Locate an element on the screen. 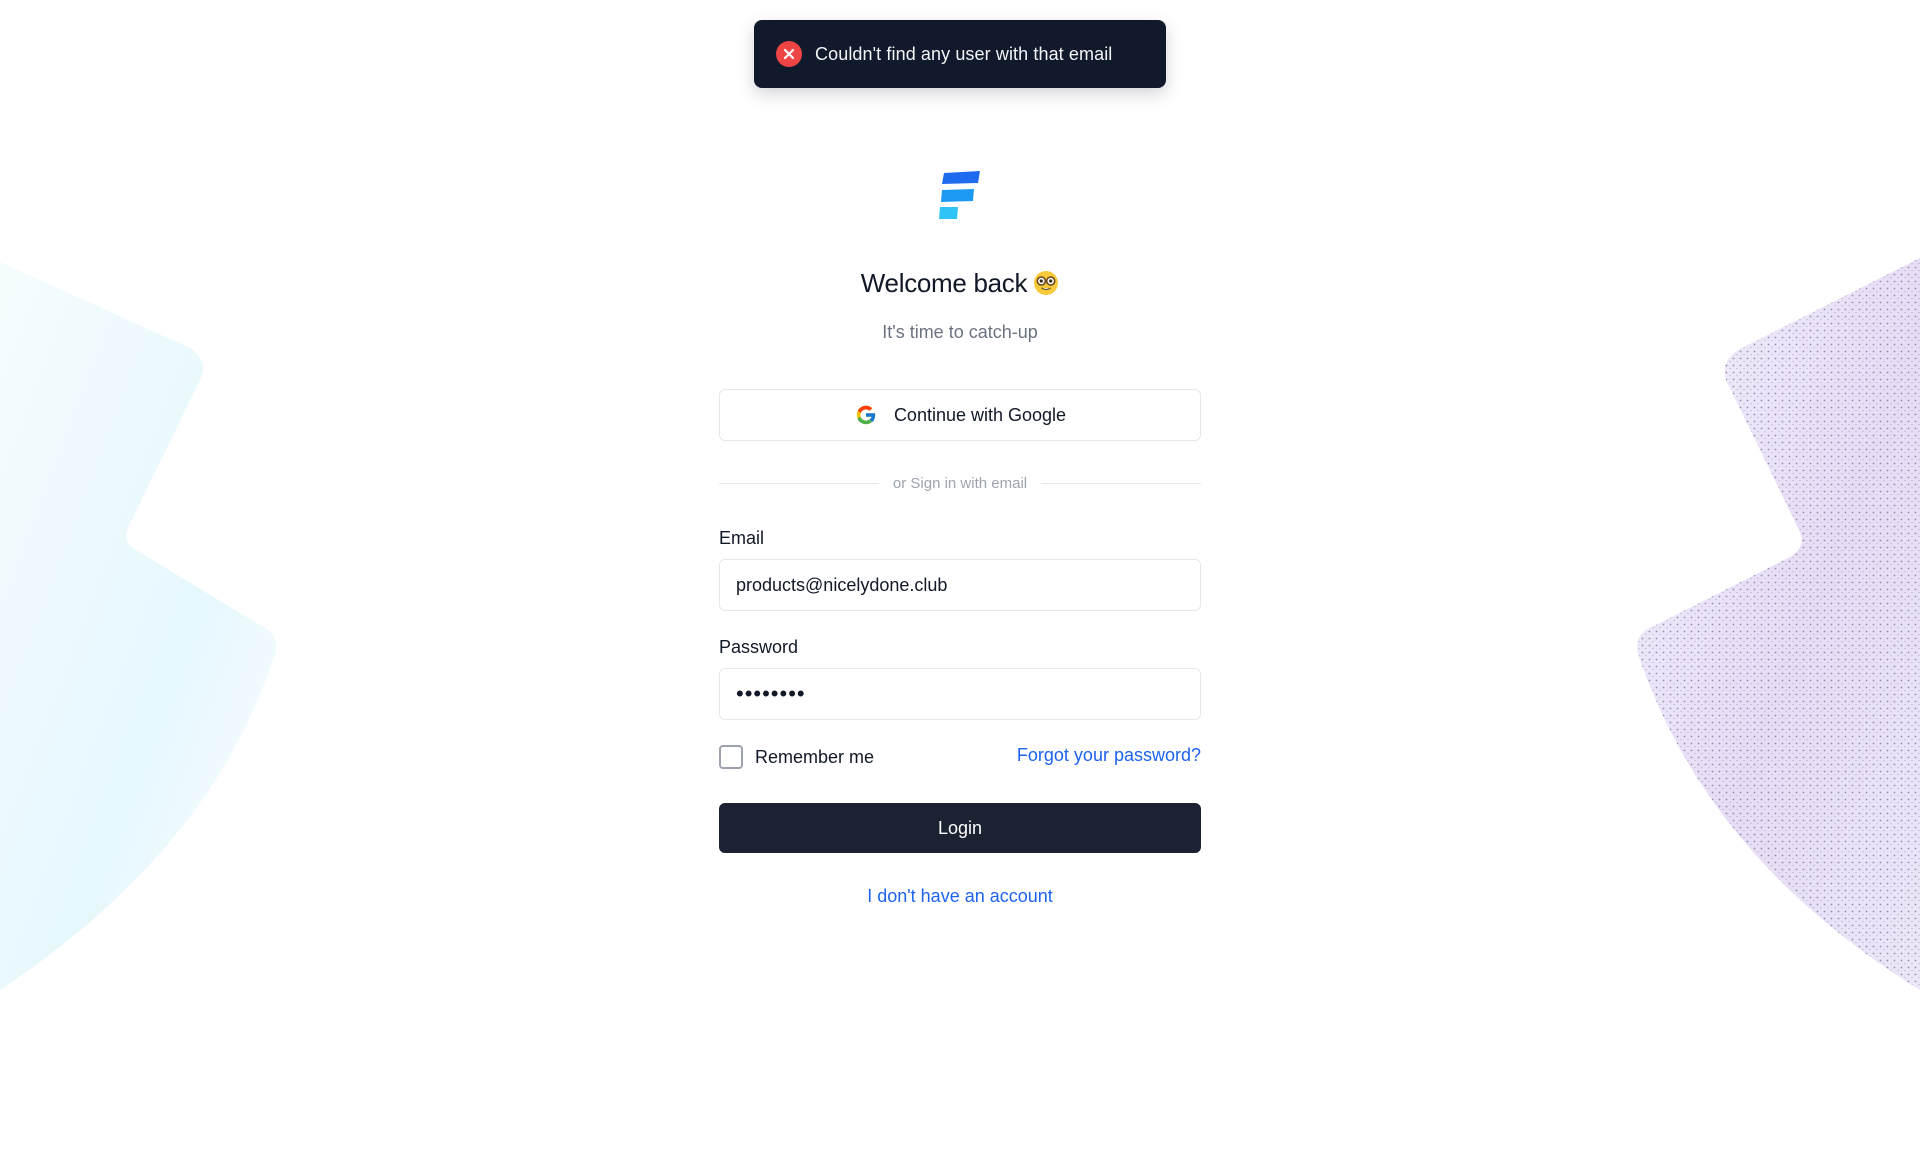  google-icon is located at coordinates (866, 415).